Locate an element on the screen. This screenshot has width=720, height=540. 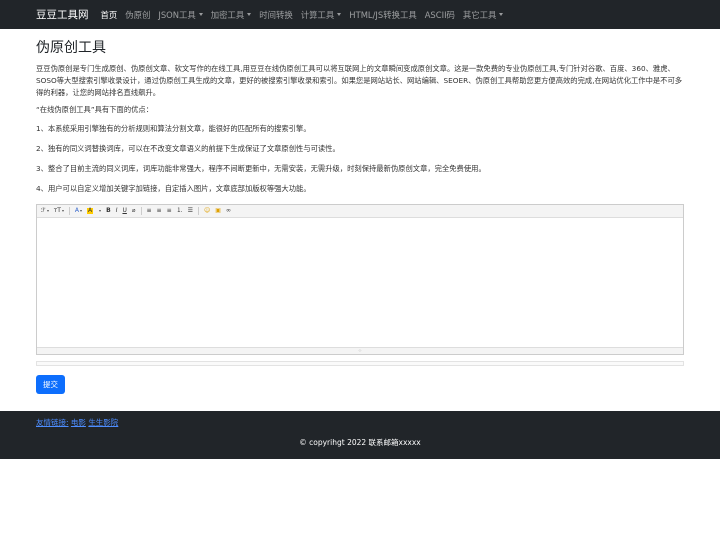
nav-pseudo-original: 伪原创 is located at coordinates (137, 15).